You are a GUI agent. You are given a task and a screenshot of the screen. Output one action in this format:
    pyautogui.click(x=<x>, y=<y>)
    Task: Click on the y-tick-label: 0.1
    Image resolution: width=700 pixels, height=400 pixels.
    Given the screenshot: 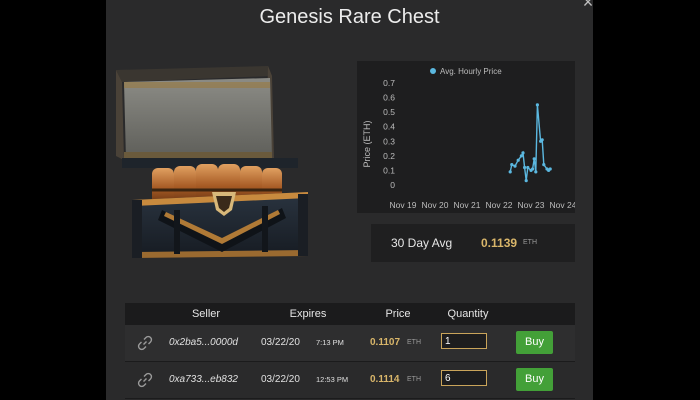 What is the action you would take?
    pyautogui.click(x=389, y=170)
    